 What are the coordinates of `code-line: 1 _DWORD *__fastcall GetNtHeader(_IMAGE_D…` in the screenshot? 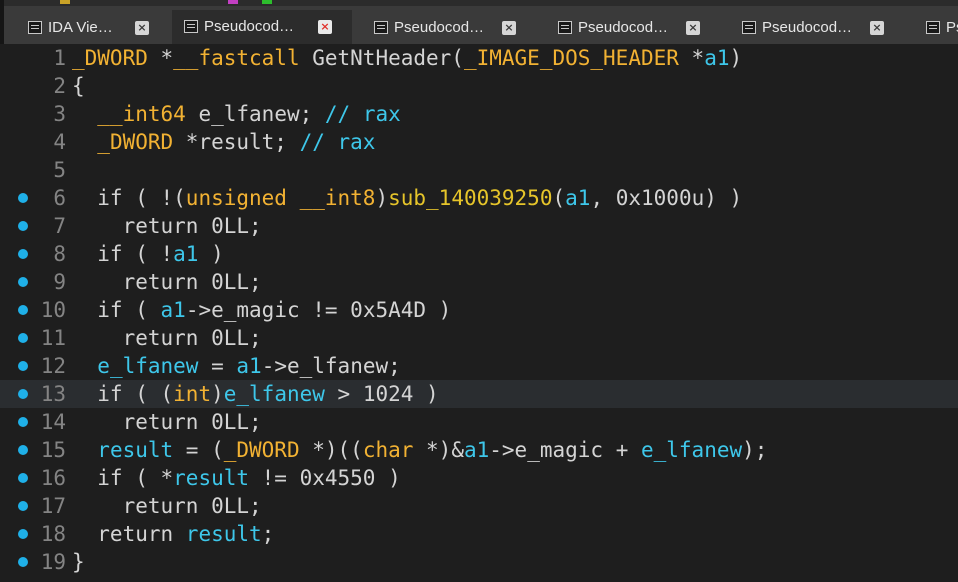 It's located at (479, 58).